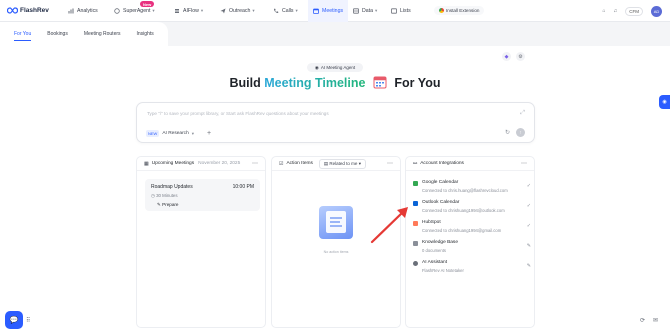 The height and width of the screenshot is (335, 670). I want to click on bottom-right-tools: ⟳ ✉, so click(649, 320).